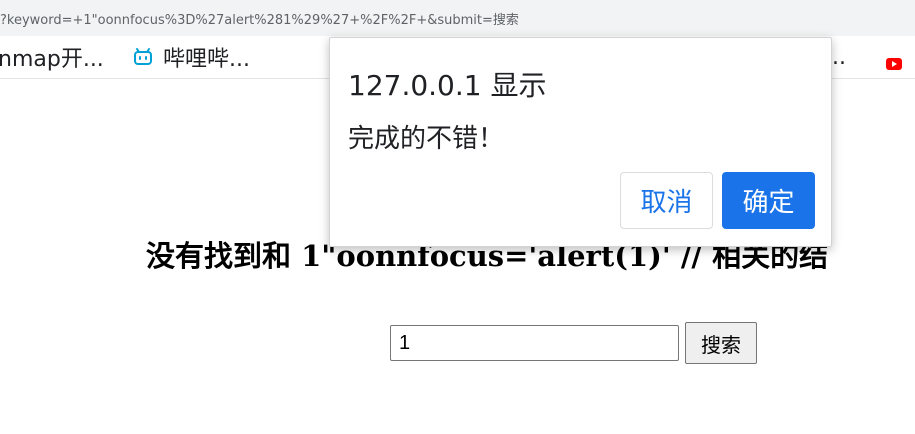 Image resolution: width=915 pixels, height=434 pixels. Describe the element at coordinates (447, 85) in the screenshot. I see `dialog-title: 127.0.0.1 显示` at that location.